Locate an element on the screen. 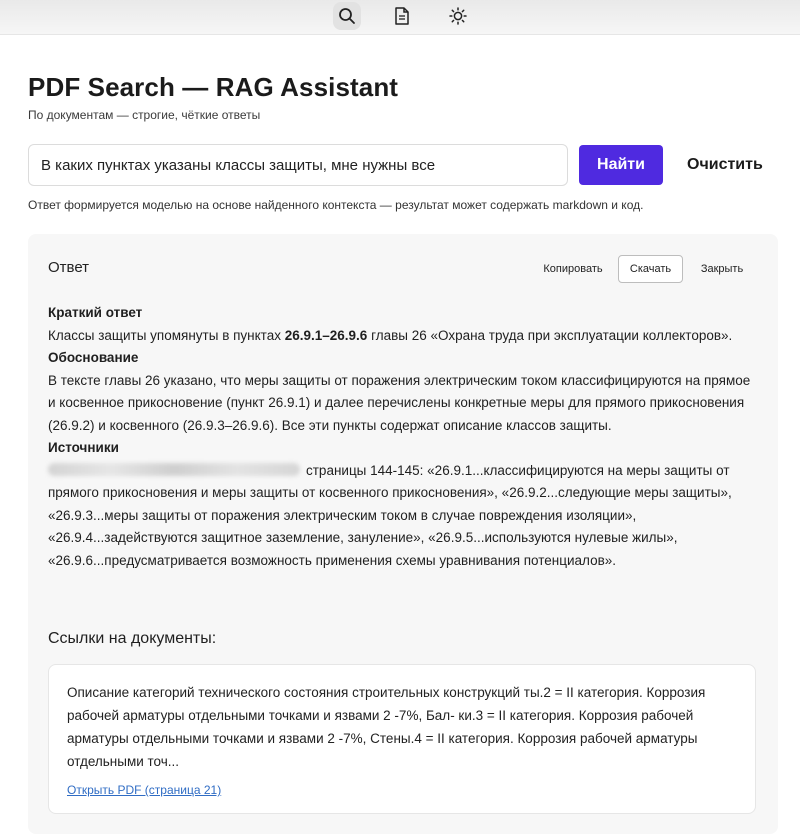 The width and height of the screenshot is (800, 834). document-icon is located at coordinates (402, 16).